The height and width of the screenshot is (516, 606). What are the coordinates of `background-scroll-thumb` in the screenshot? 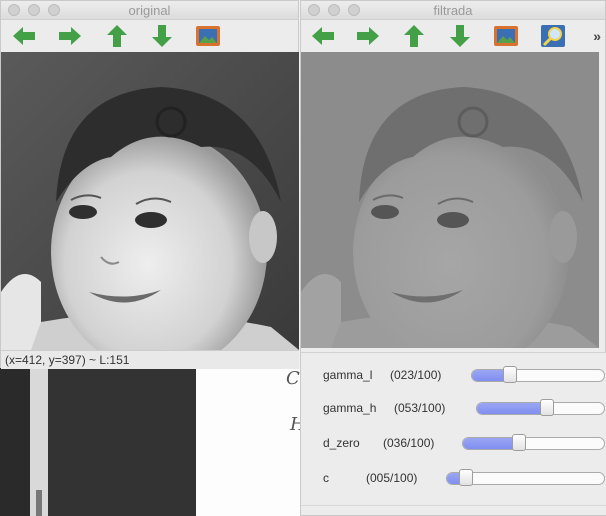 It's located at (39, 503).